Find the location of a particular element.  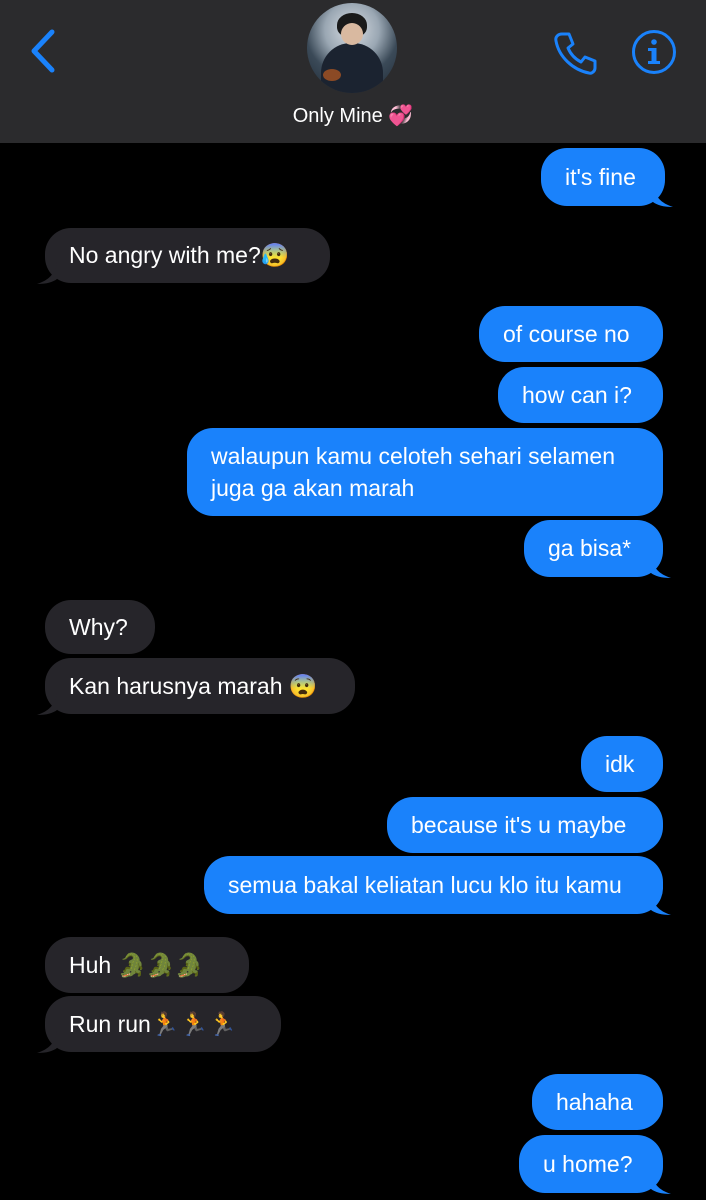

sent-message-bubble: hahaha is located at coordinates (597, 1102).